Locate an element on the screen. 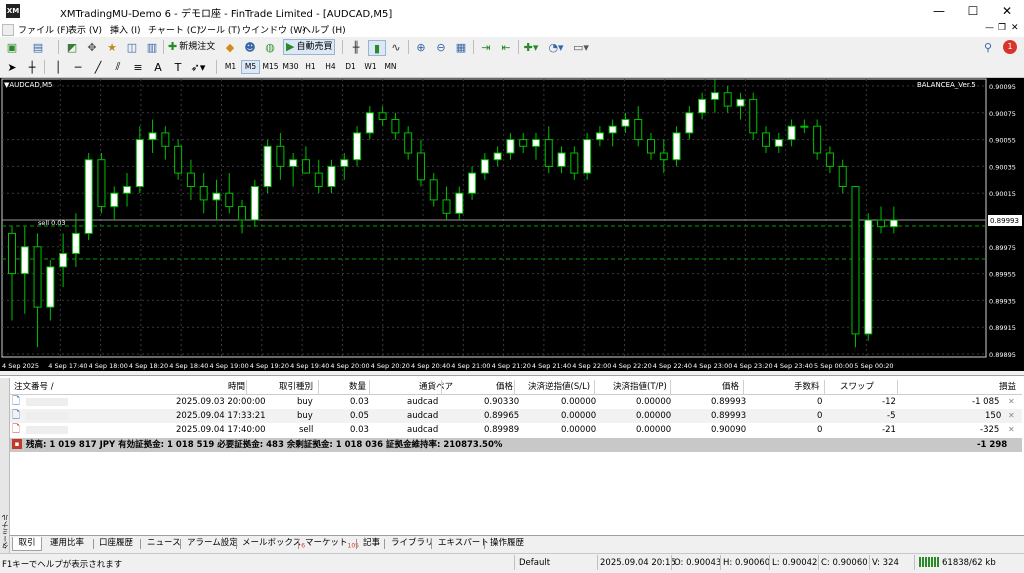 Image resolution: width=1024 pixels, height=573 pixels. close-button: ✕ is located at coordinates (1007, 11).